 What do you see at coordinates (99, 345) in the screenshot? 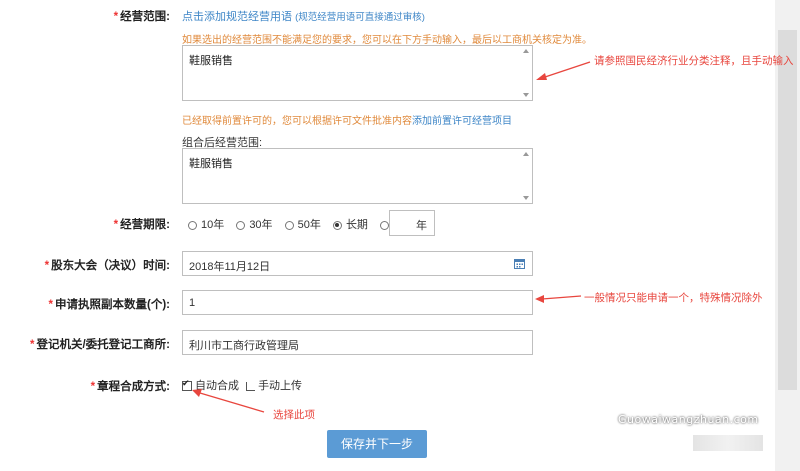
I see `authority-label: * 登记机关/委托登记工商所:` at bounding box center [99, 345].